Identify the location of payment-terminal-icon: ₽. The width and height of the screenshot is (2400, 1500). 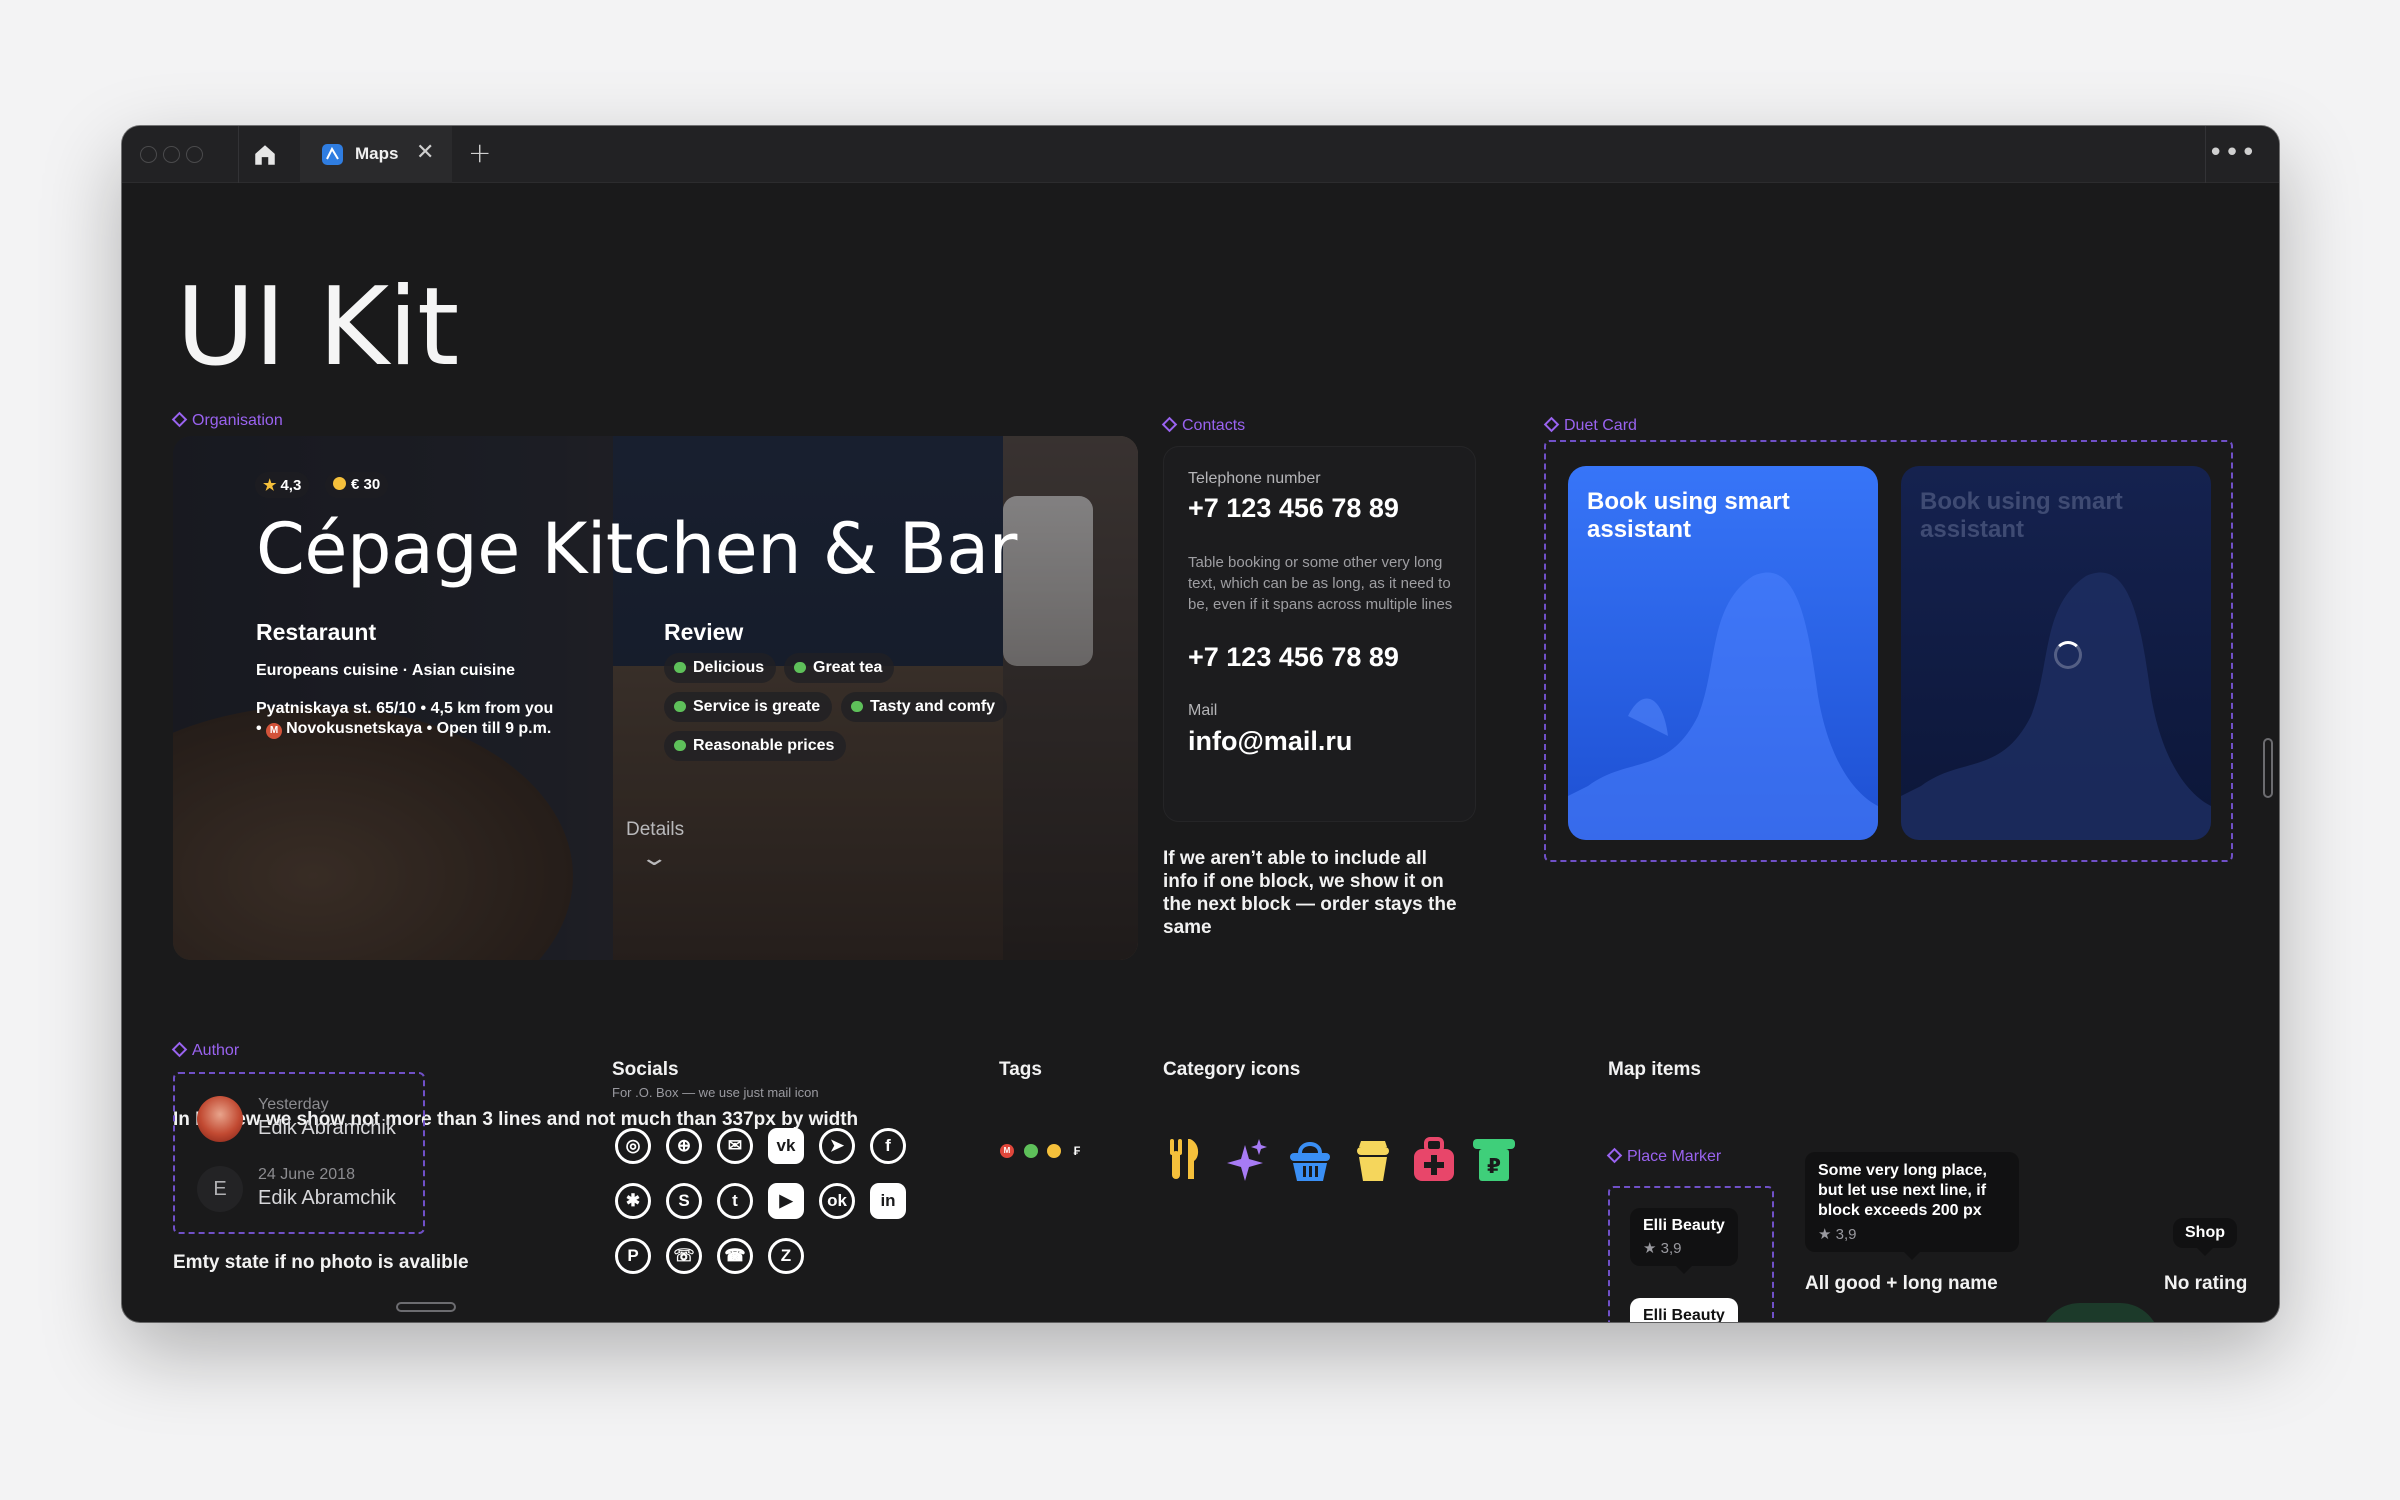
(1494, 1160).